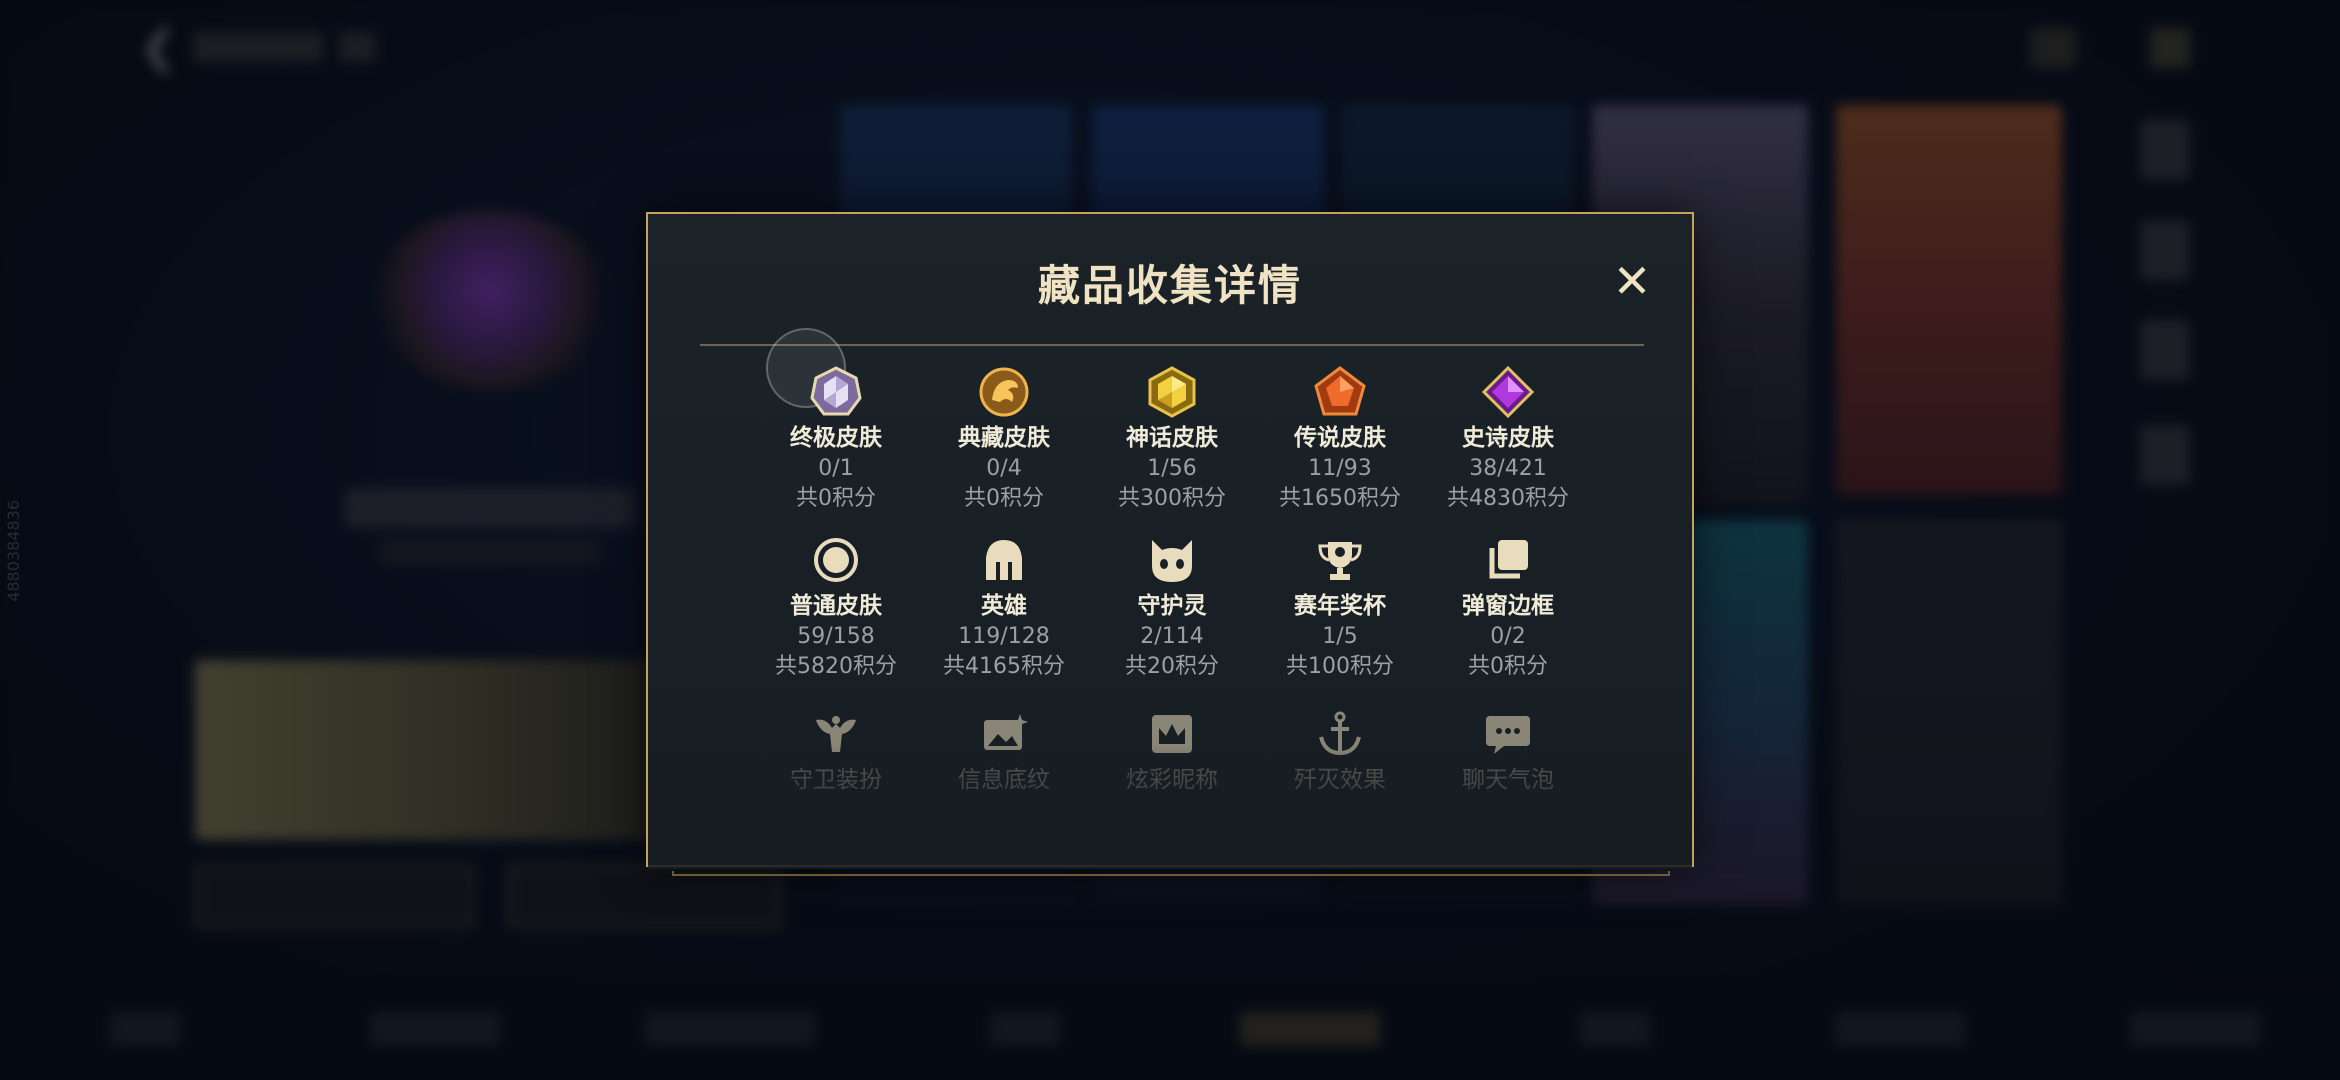  What do you see at coordinates (1171, 873) in the screenshot?
I see `modal-bottom-trim` at bounding box center [1171, 873].